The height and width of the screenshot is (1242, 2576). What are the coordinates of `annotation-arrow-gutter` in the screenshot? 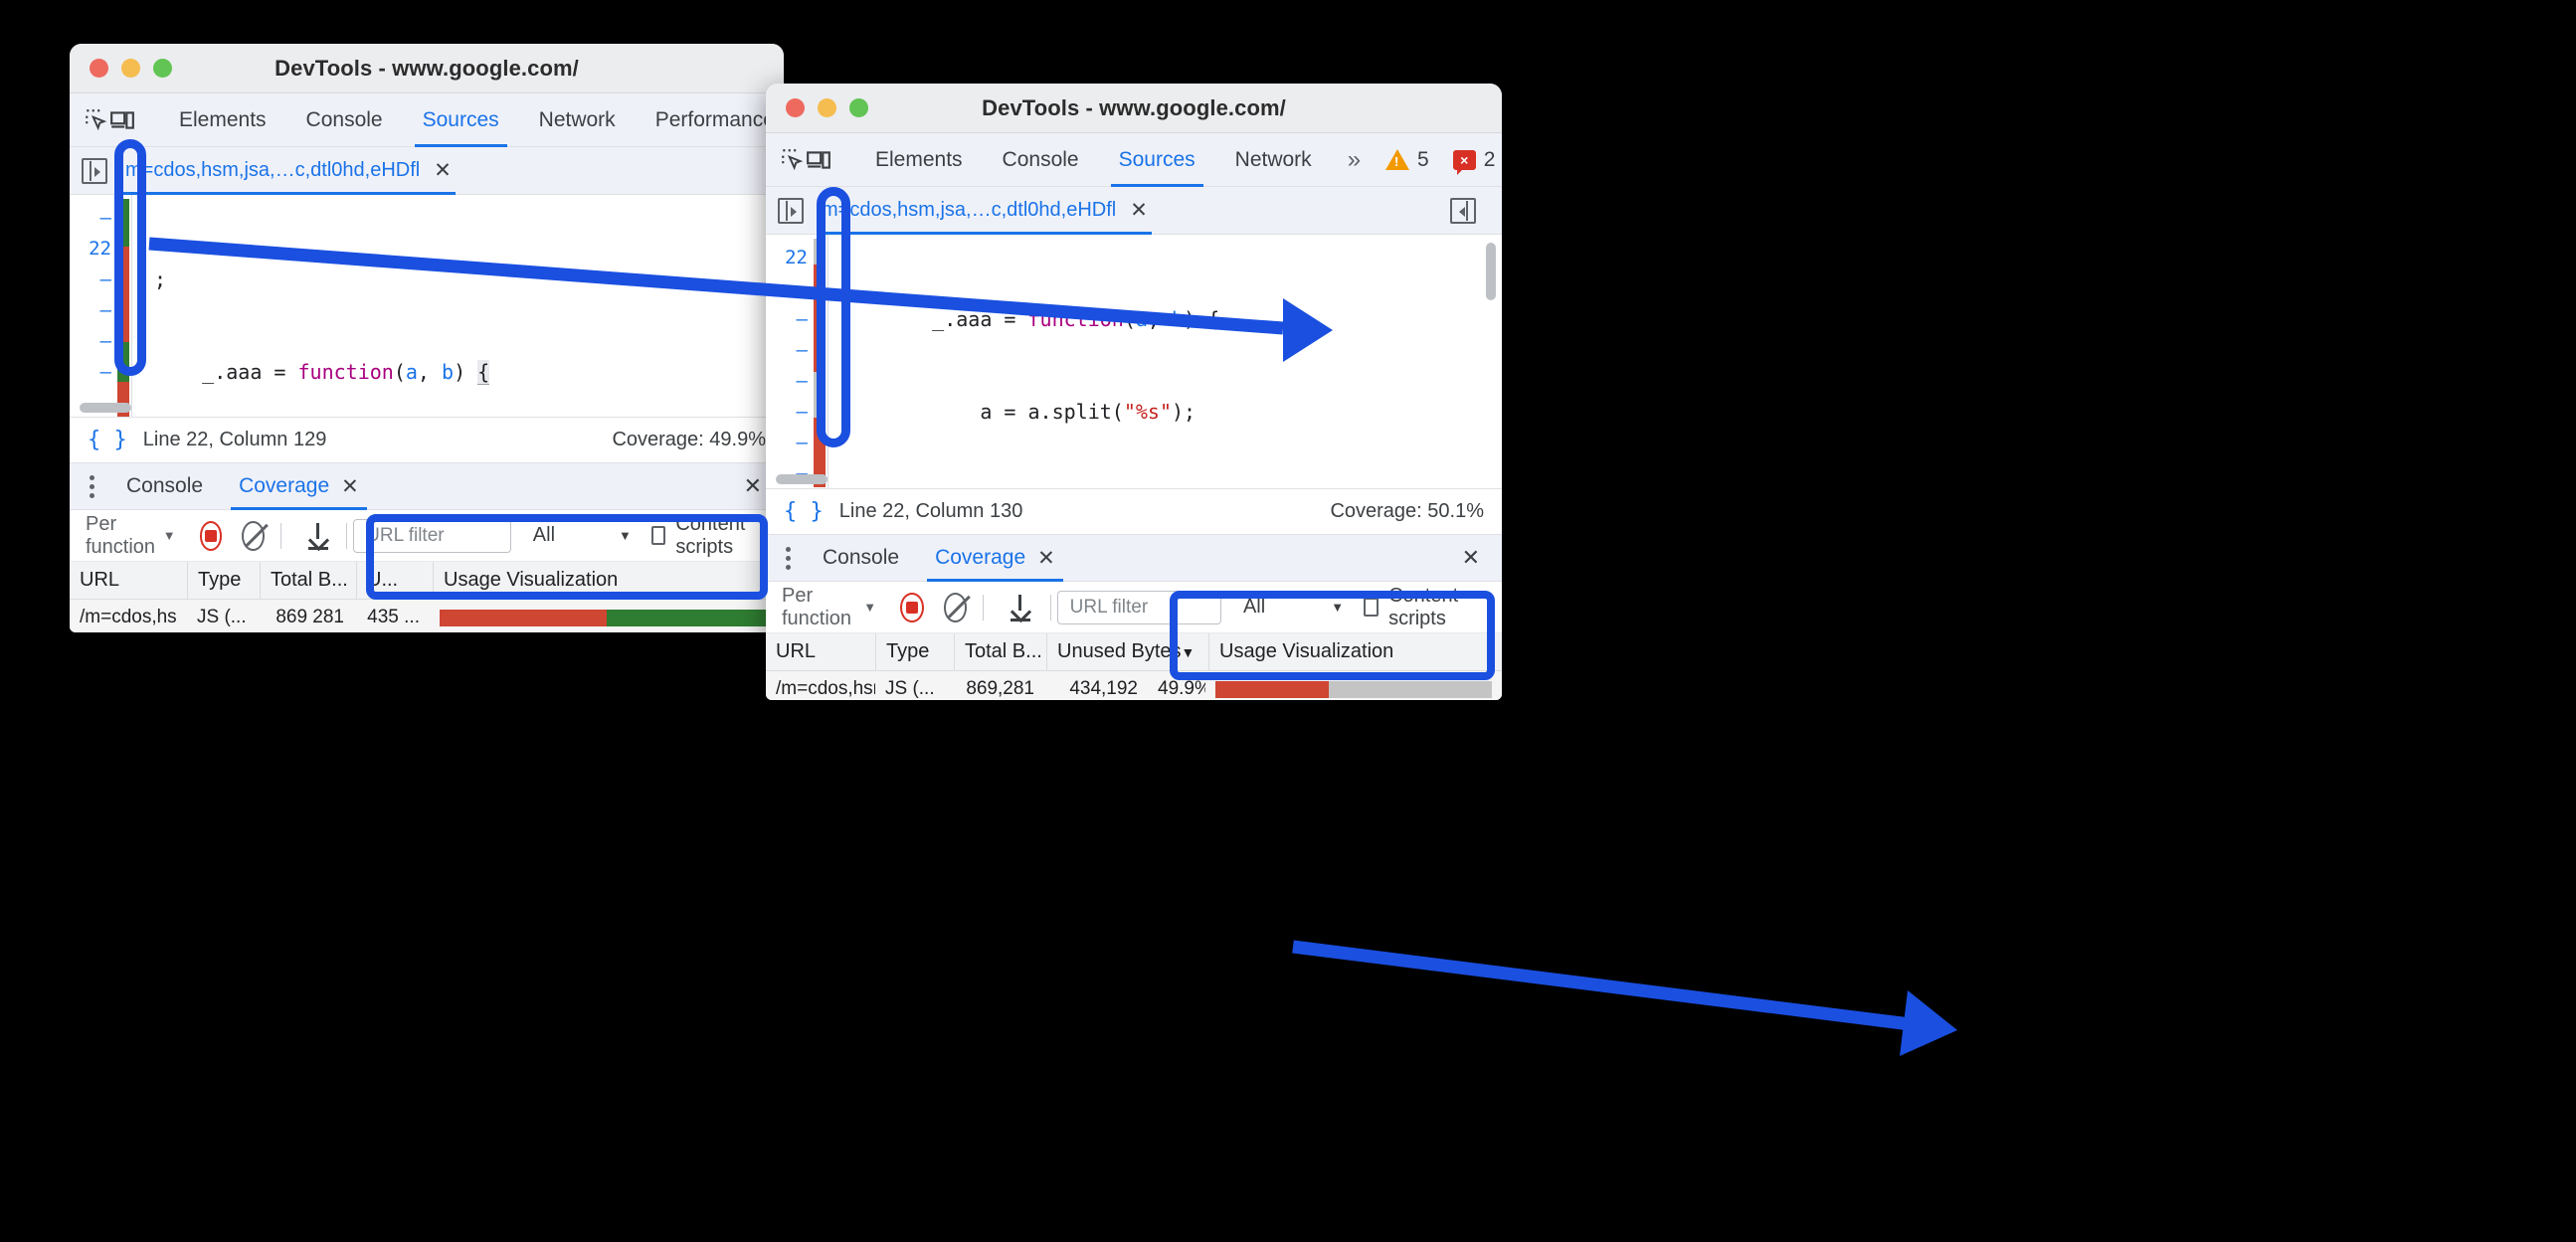 It's located at (740, 299).